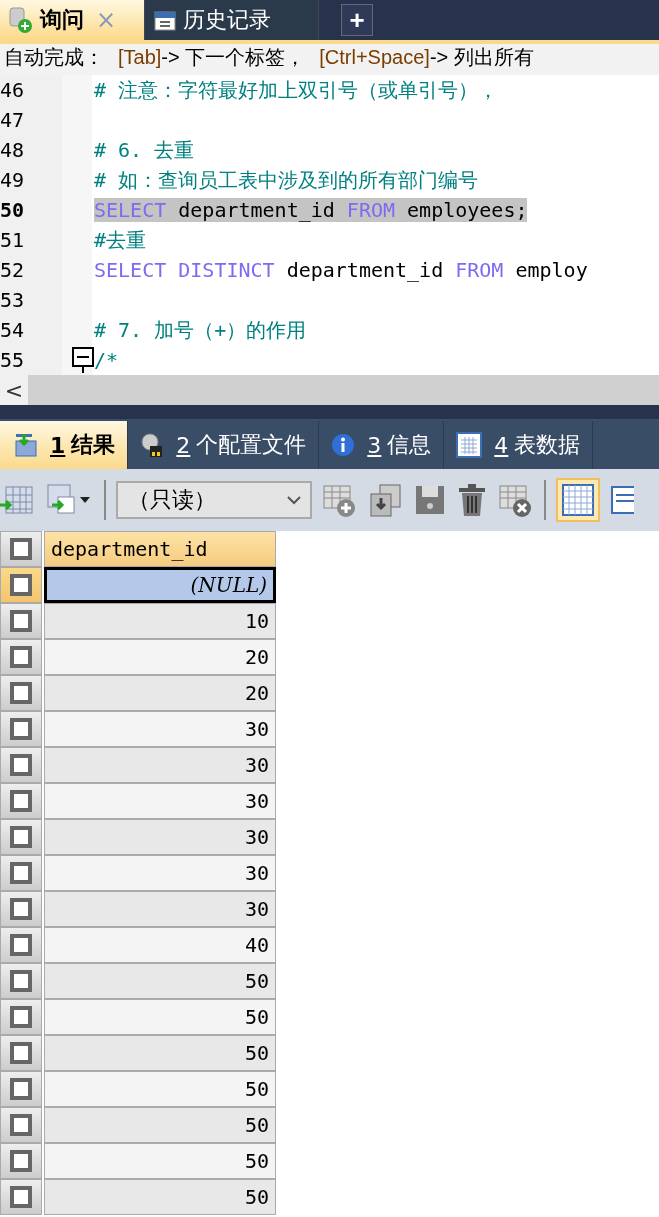 The image size is (659, 1217). Describe the element at coordinates (13, 300) in the screenshot. I see `line-number: 53` at that location.